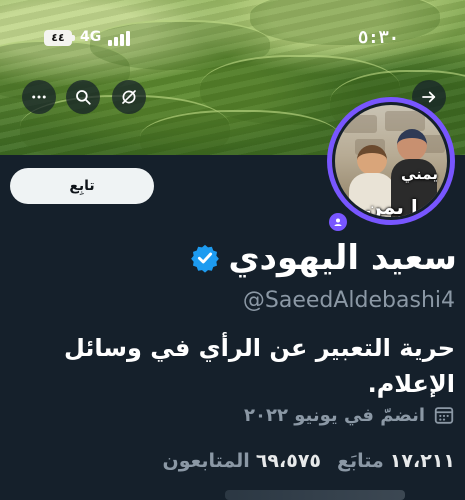  I want to click on followers-count: ٦٩،٥٧٥, so click(288, 461).